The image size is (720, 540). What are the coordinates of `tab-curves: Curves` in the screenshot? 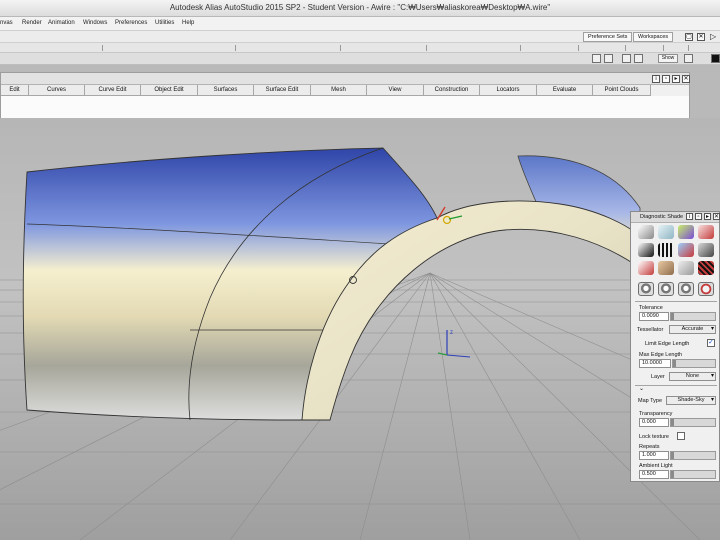 It's located at (57, 90).